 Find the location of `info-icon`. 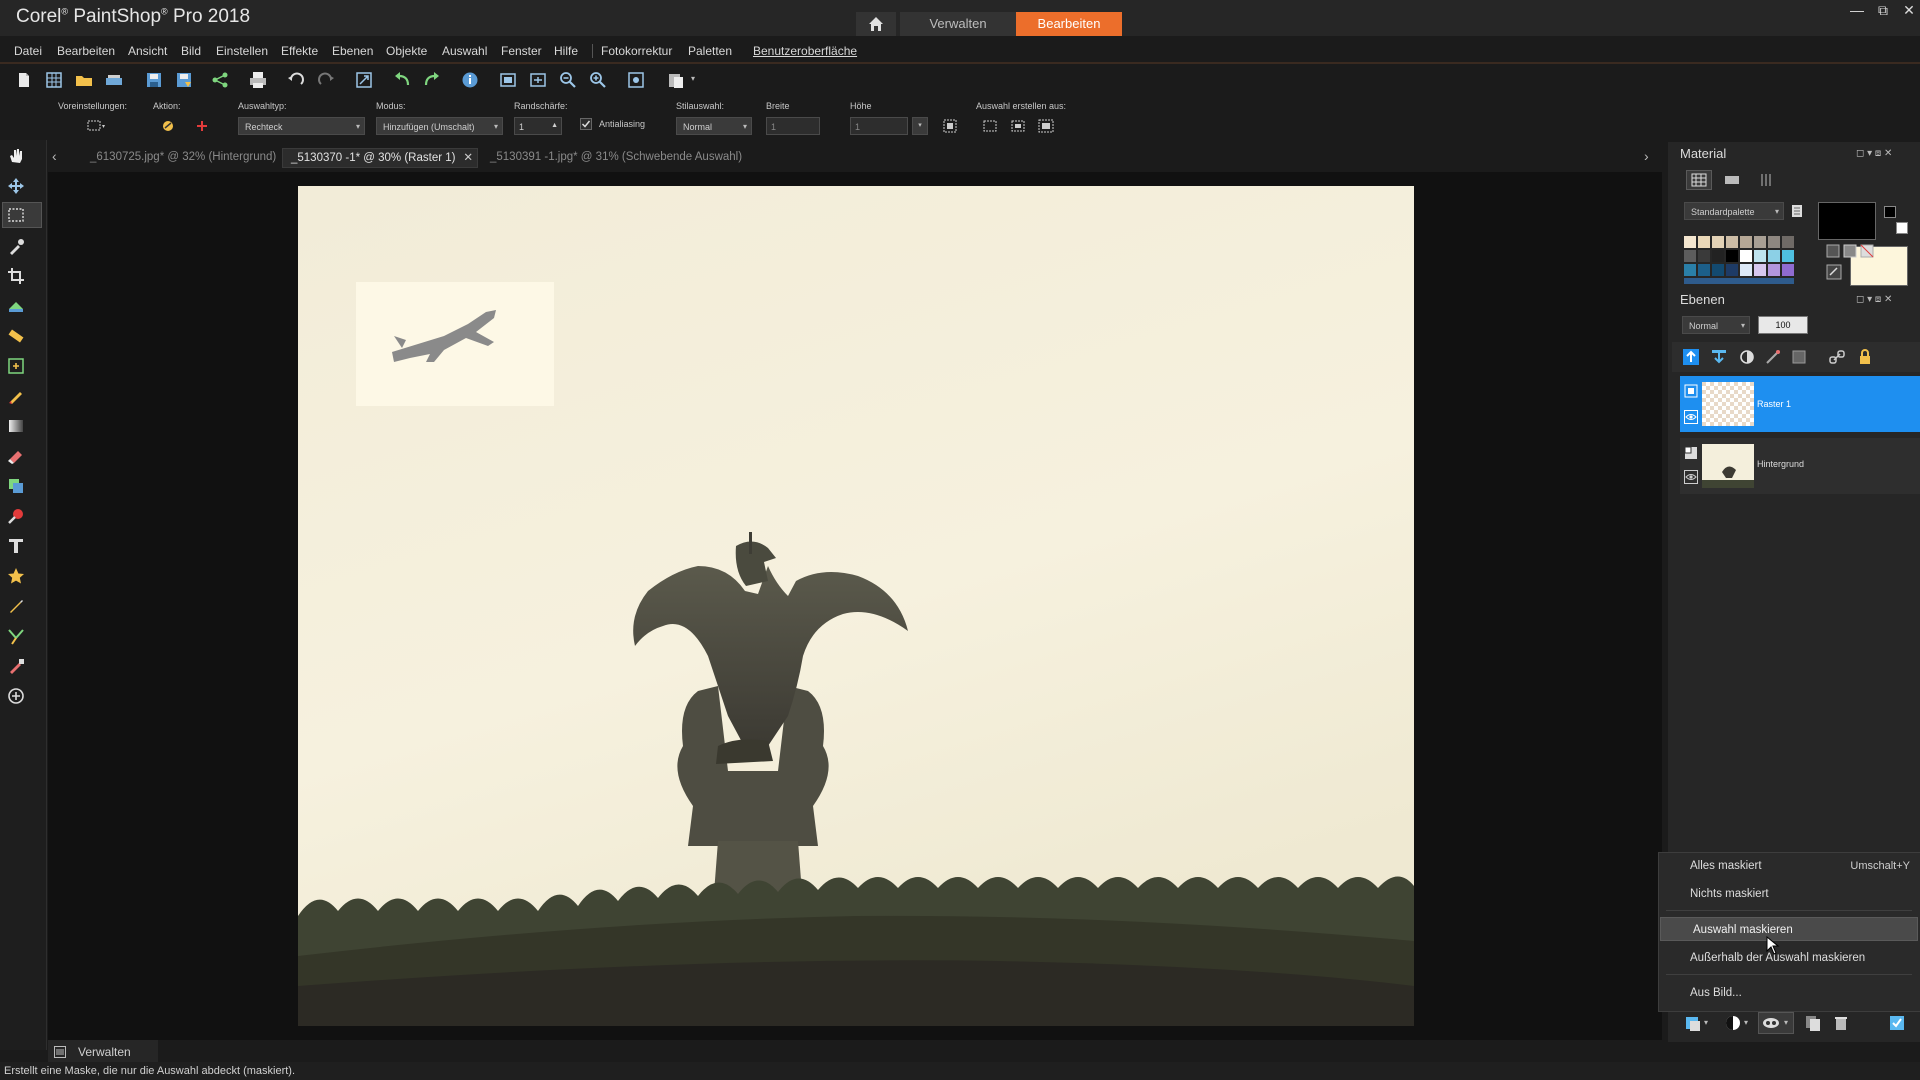

info-icon is located at coordinates (470, 80).